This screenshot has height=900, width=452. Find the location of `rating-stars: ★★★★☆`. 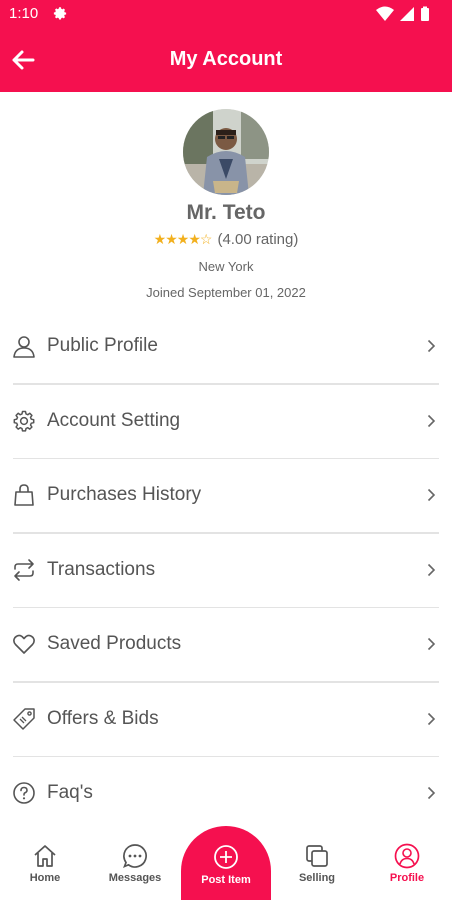

rating-stars: ★★★★☆ is located at coordinates (183, 239).